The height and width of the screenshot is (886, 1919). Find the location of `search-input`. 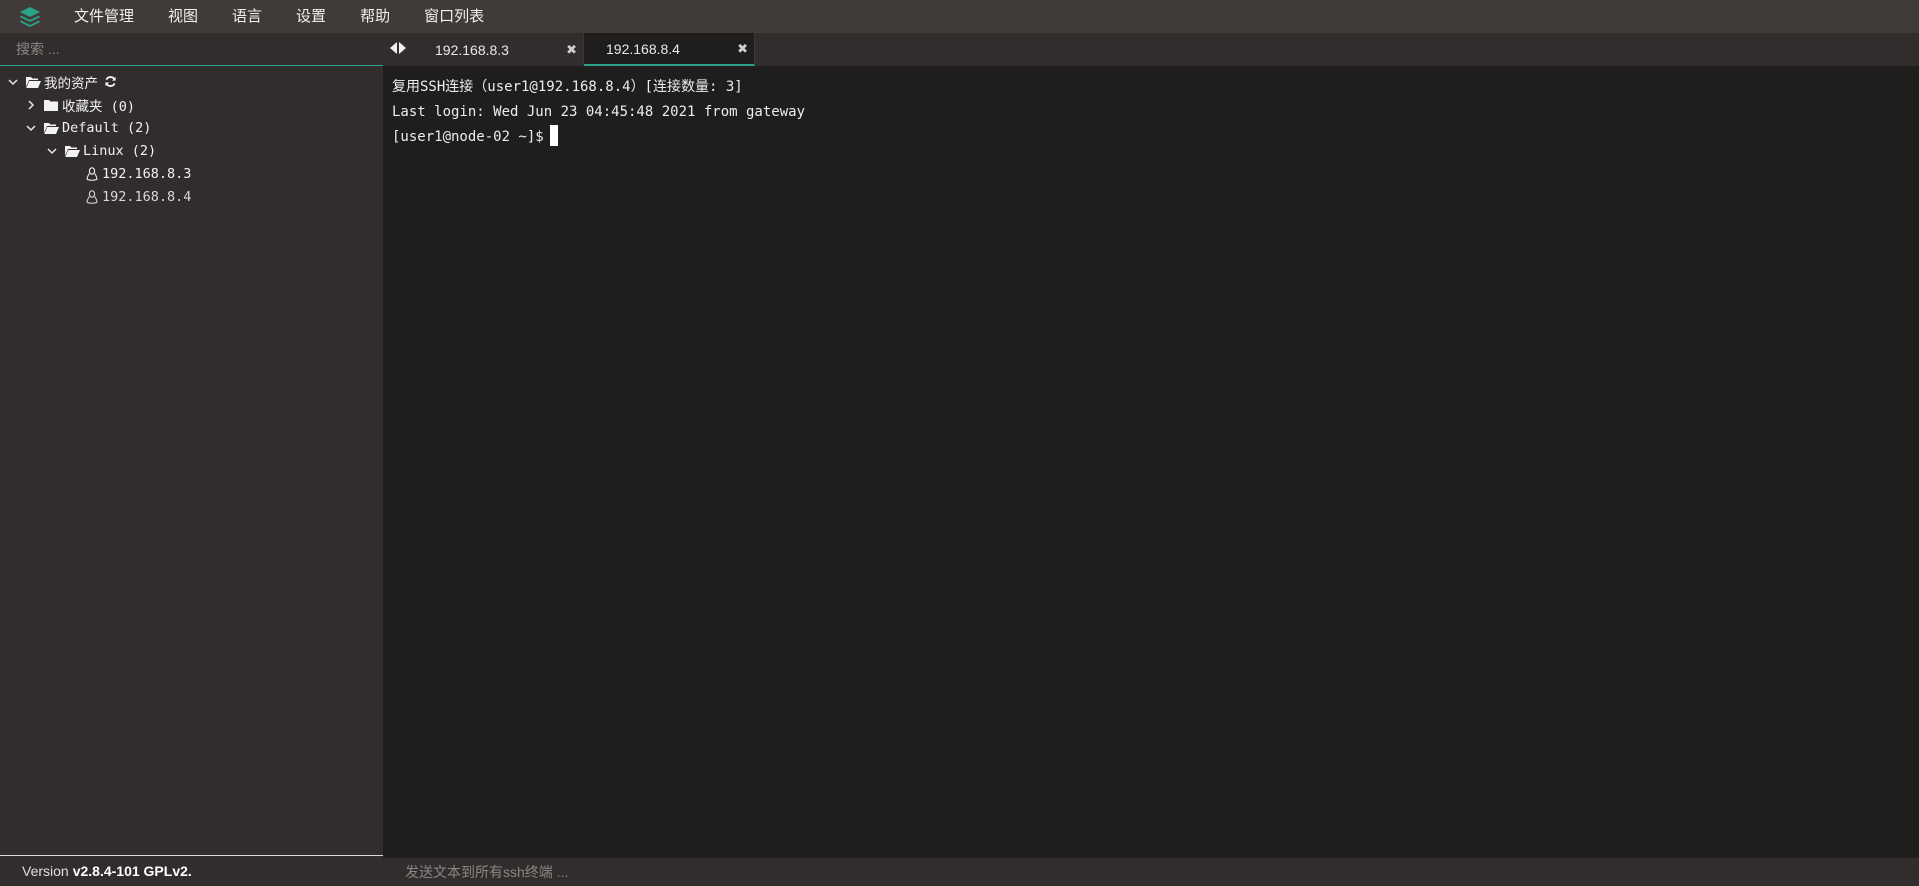

search-input is located at coordinates (194, 49).